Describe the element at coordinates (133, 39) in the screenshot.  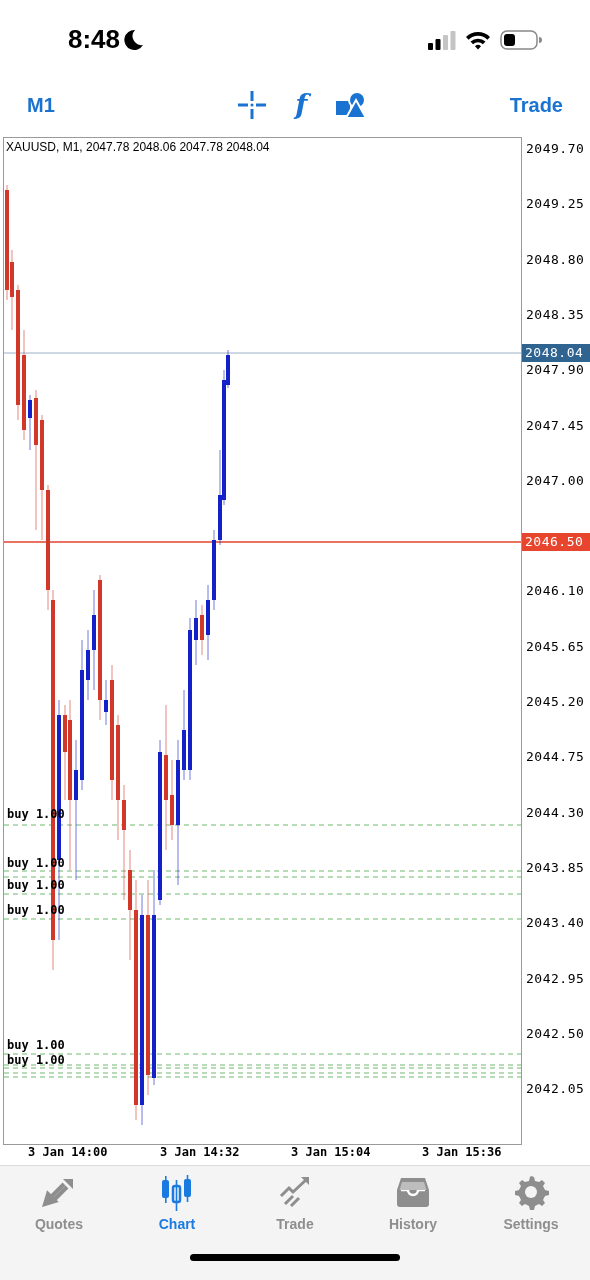
I see `moon-icon` at that location.